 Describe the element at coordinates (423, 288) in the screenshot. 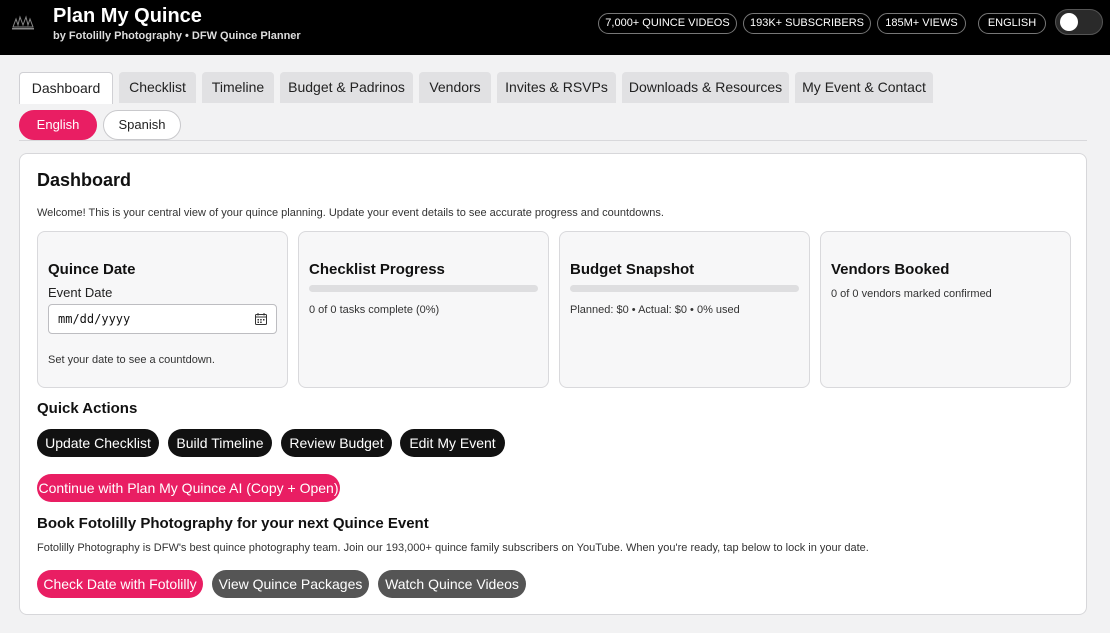

I see `checklist-progress-bar` at that location.